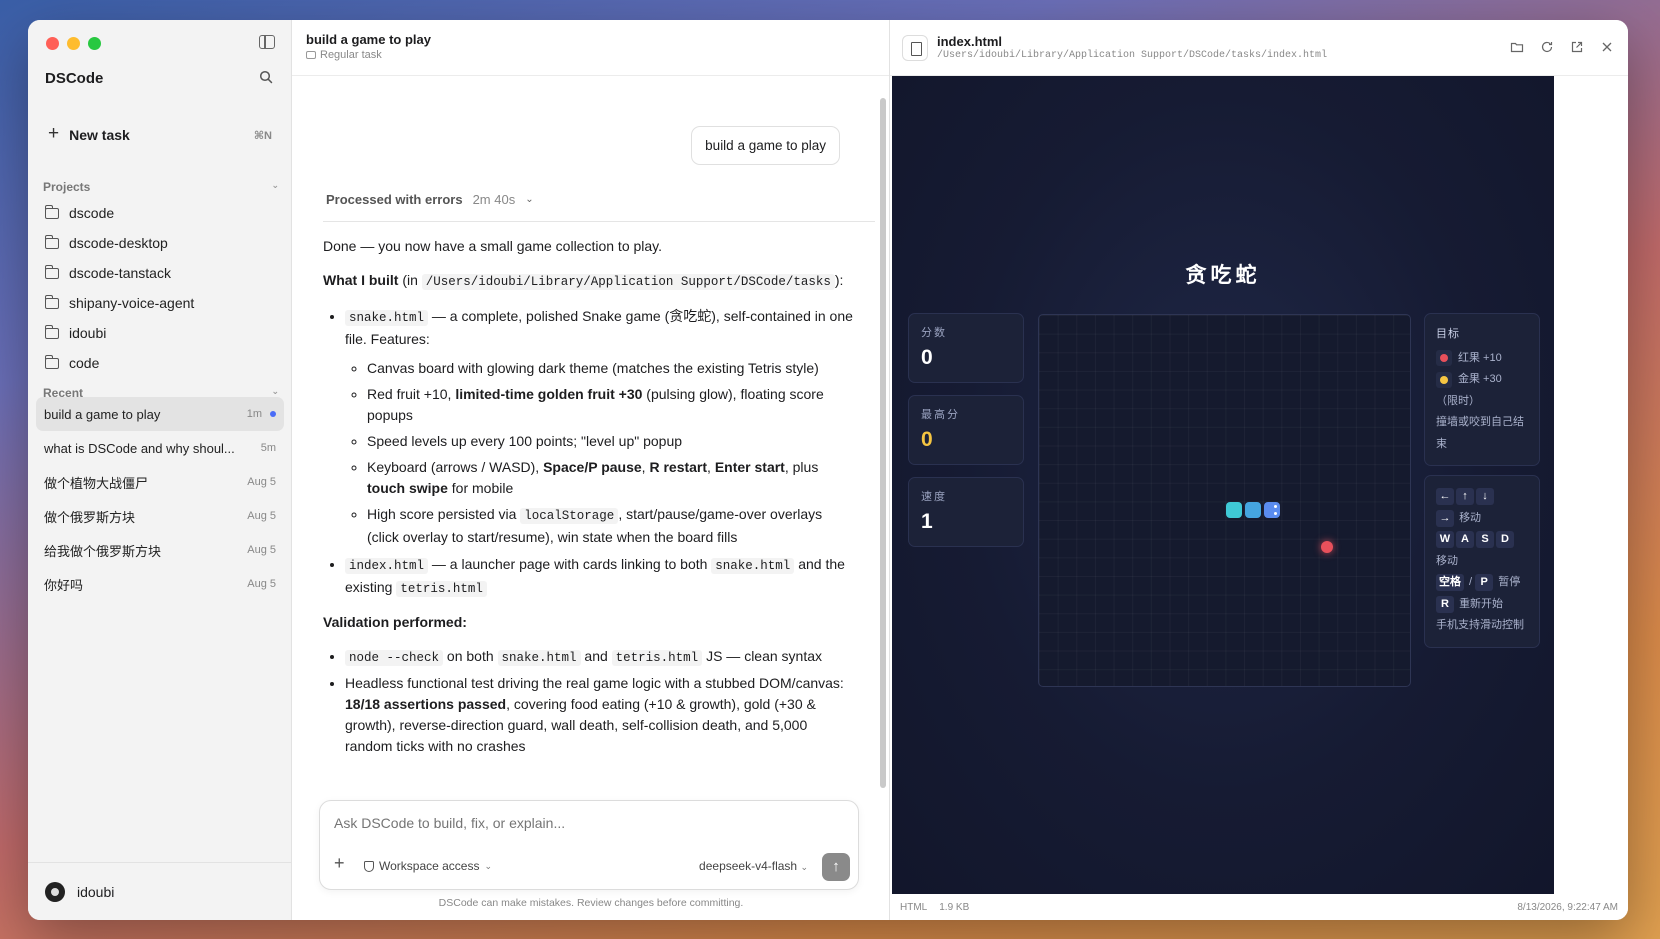 The image size is (1660, 939). What do you see at coordinates (599, 207) in the screenshot?
I see `processed-status: Processed with errors 2m 40s ⌄` at bounding box center [599, 207].